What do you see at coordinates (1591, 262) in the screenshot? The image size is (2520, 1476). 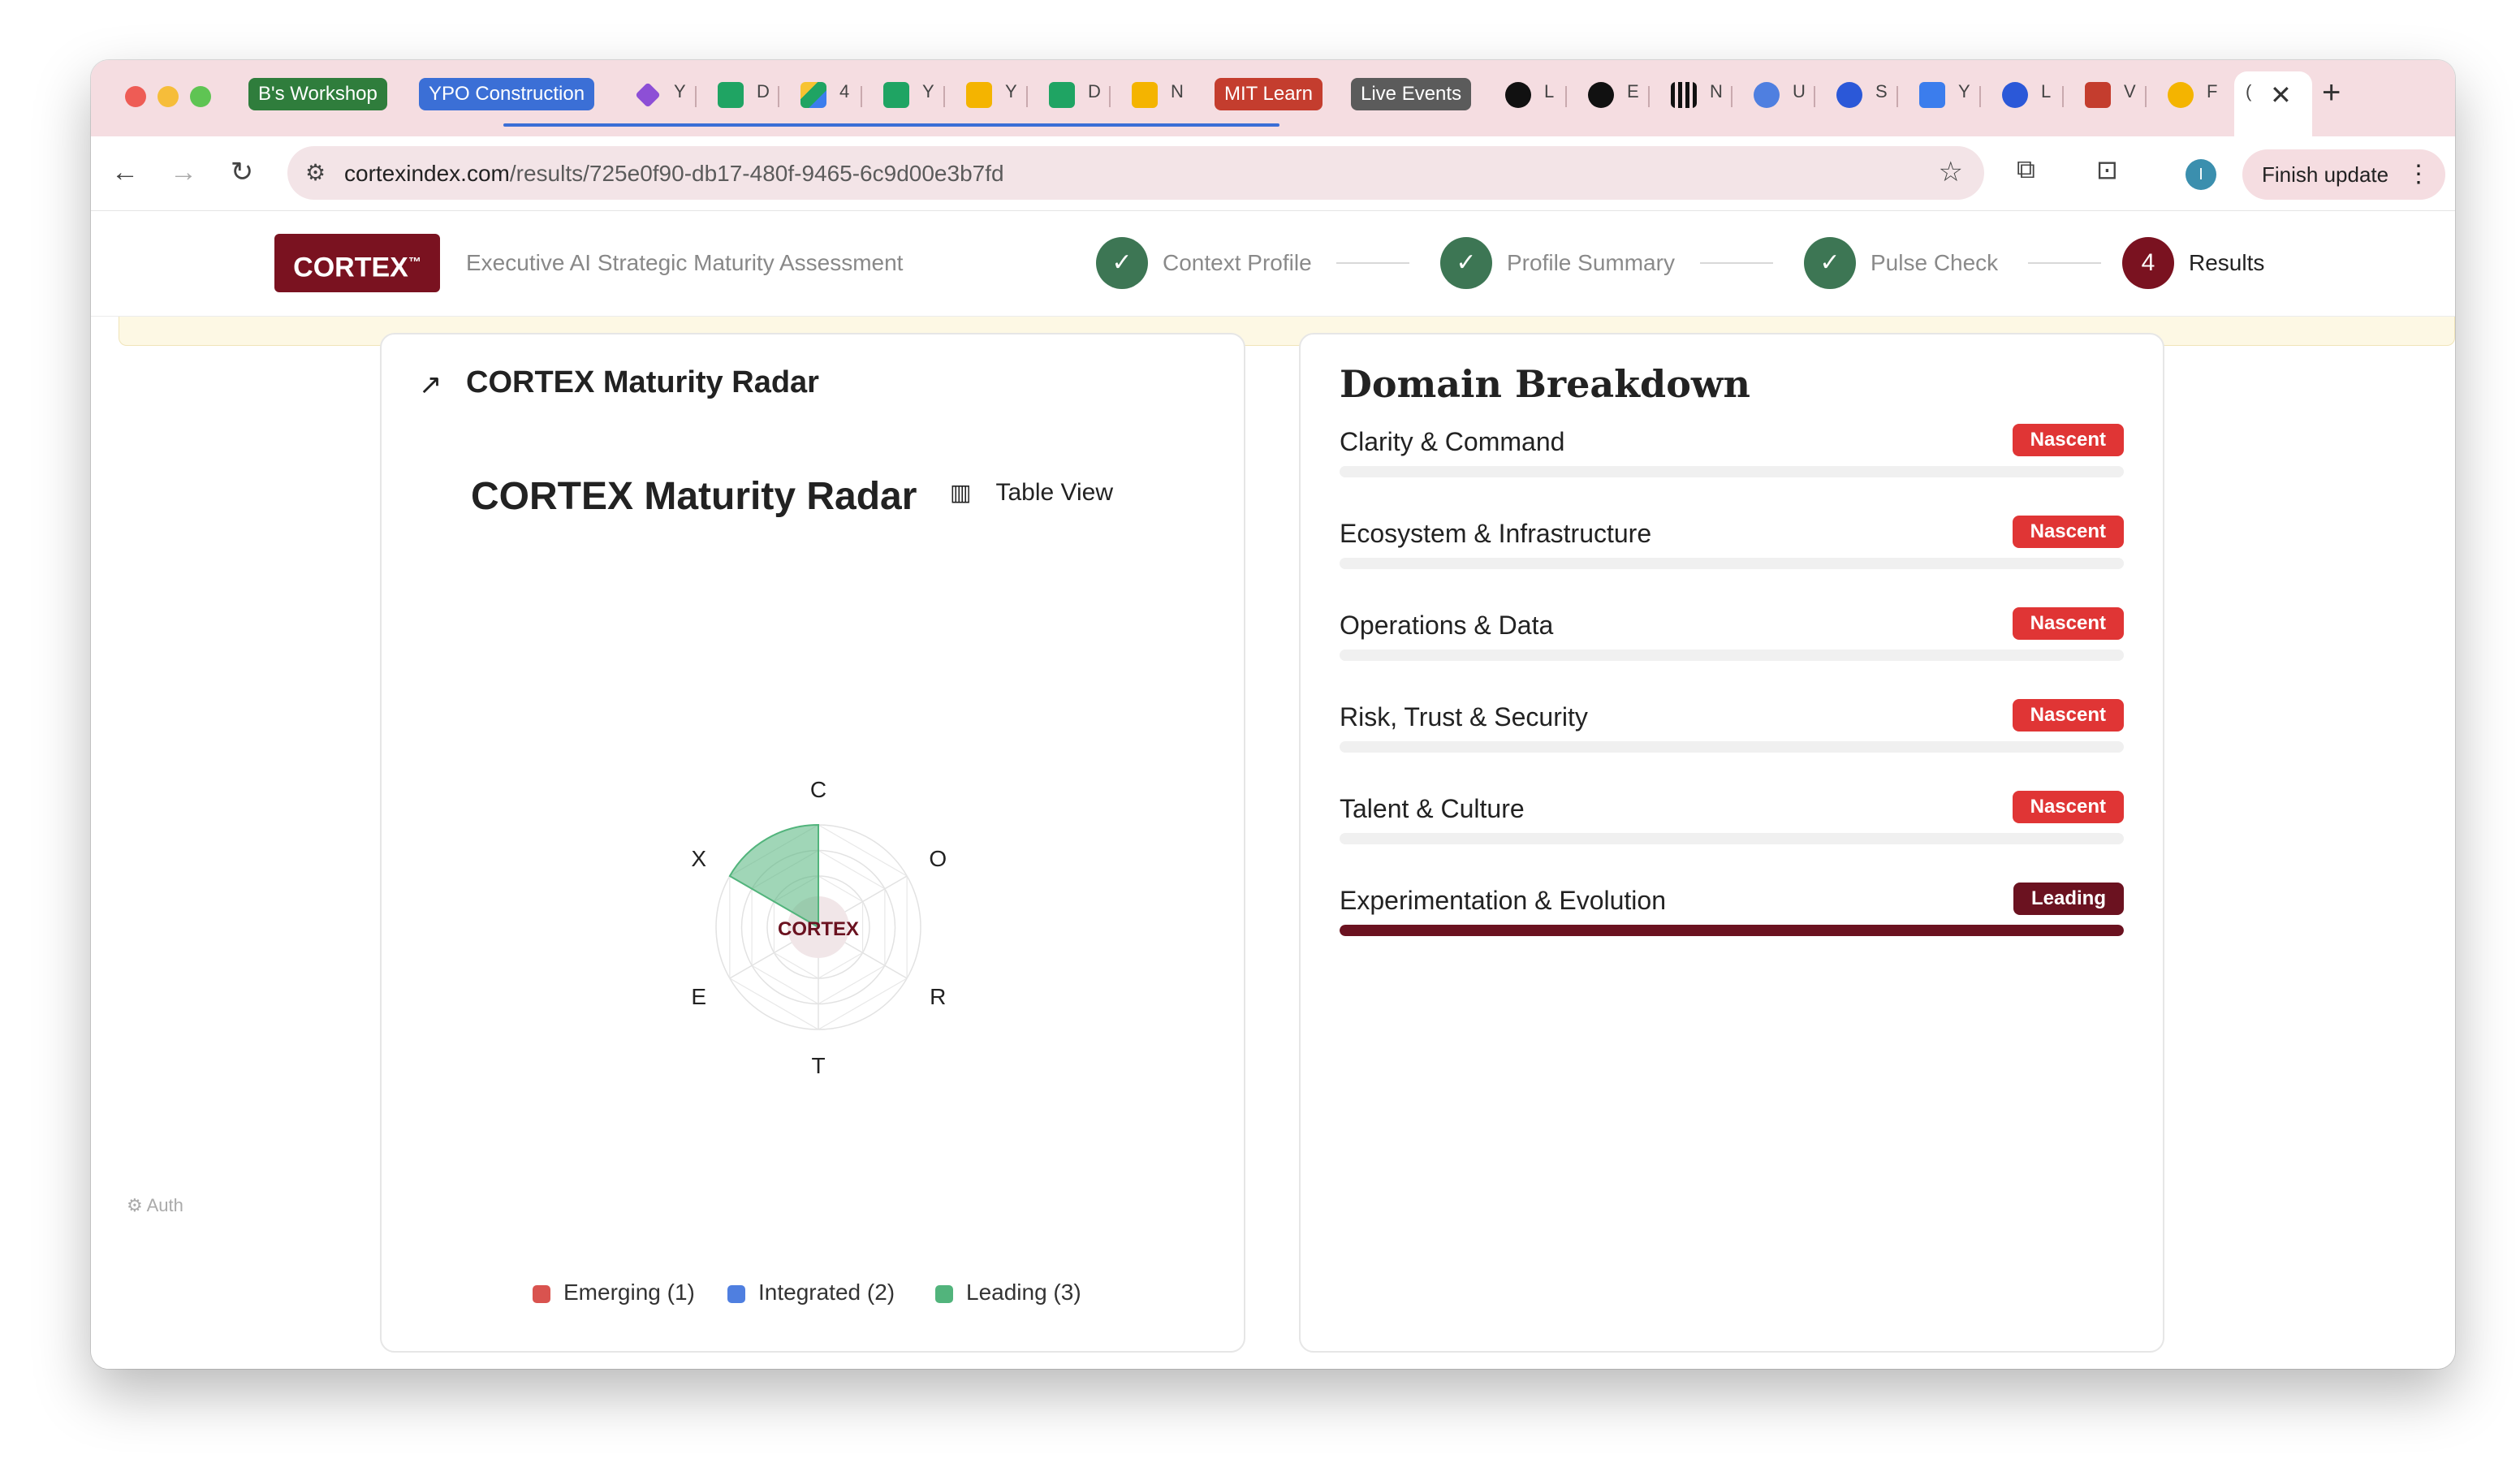 I see `step-label-profile-summary: Profile Summary` at bounding box center [1591, 262].